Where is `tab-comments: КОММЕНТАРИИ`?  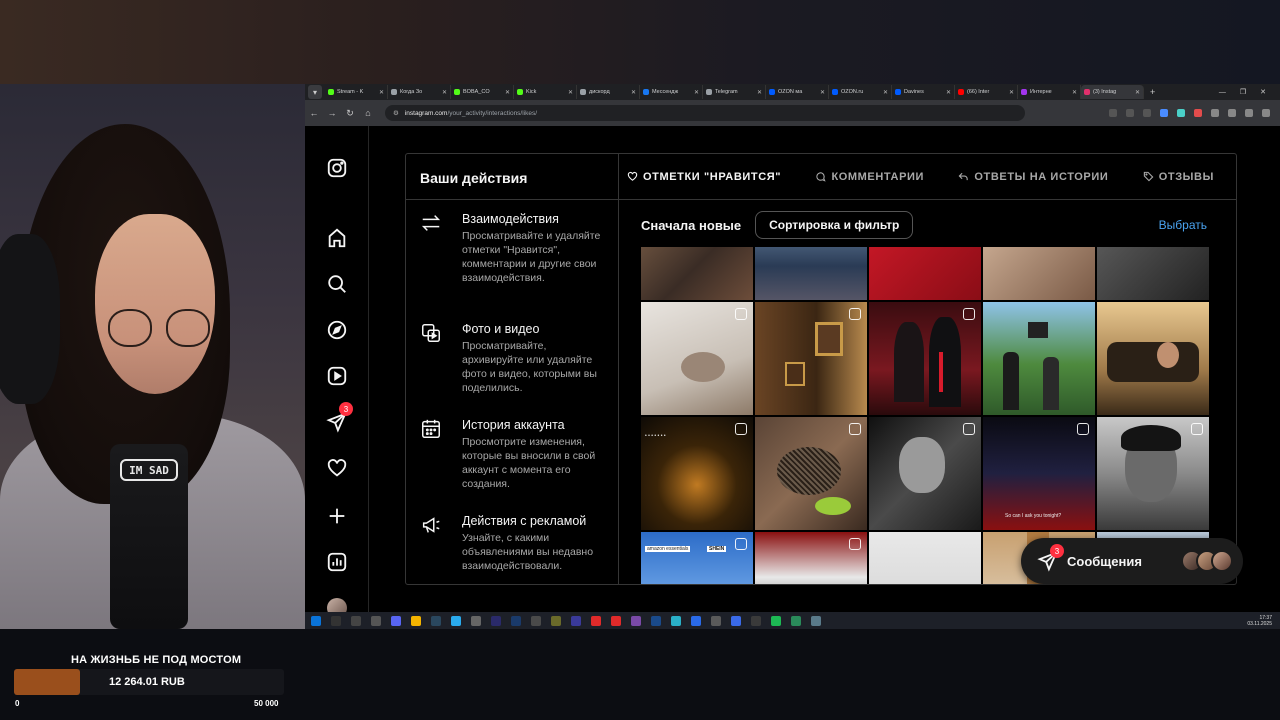 tab-comments: КОММЕНТАРИИ is located at coordinates (869, 177).